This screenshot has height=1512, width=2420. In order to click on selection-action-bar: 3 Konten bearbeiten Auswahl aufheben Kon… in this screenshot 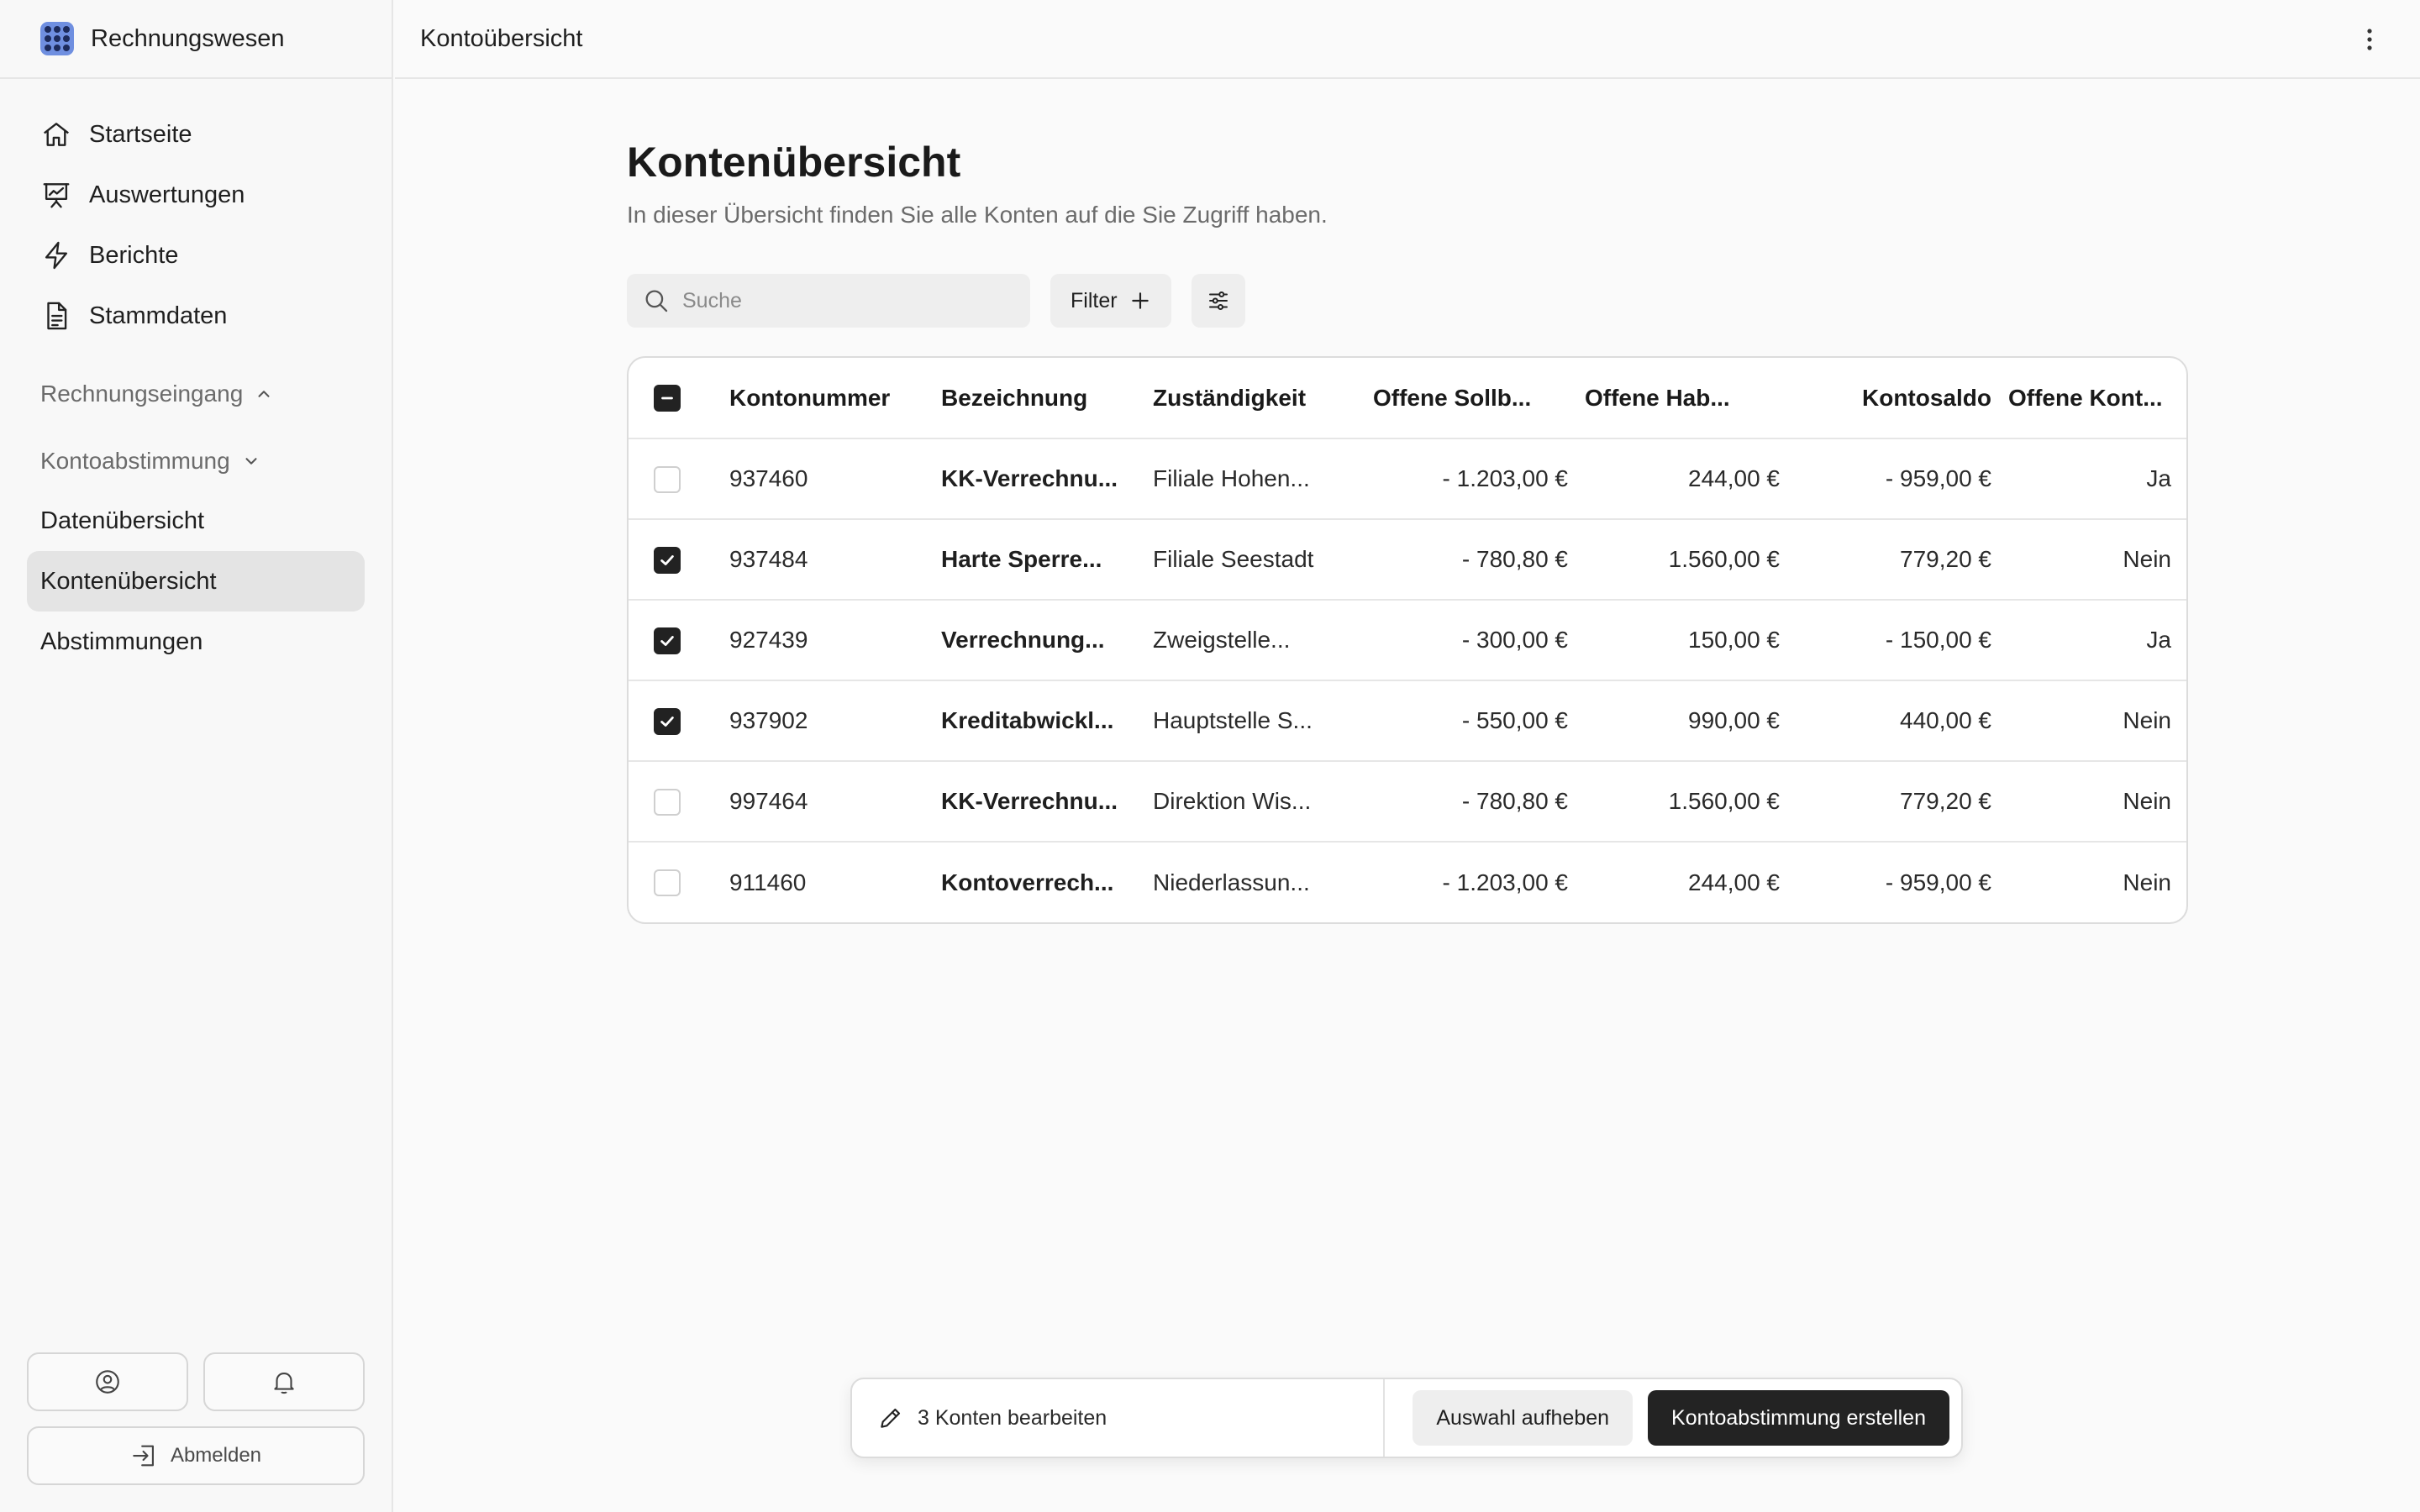, I will do `click(1407, 1418)`.